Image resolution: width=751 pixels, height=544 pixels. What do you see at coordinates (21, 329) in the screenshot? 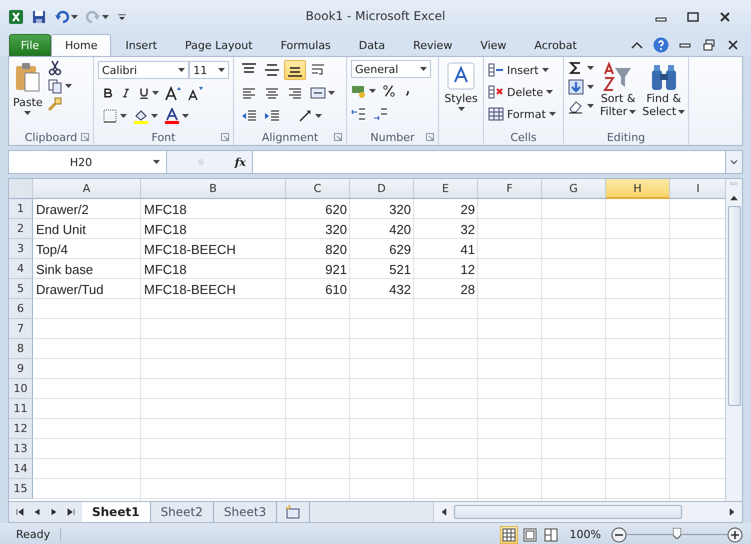
I see `row-header: 7` at bounding box center [21, 329].